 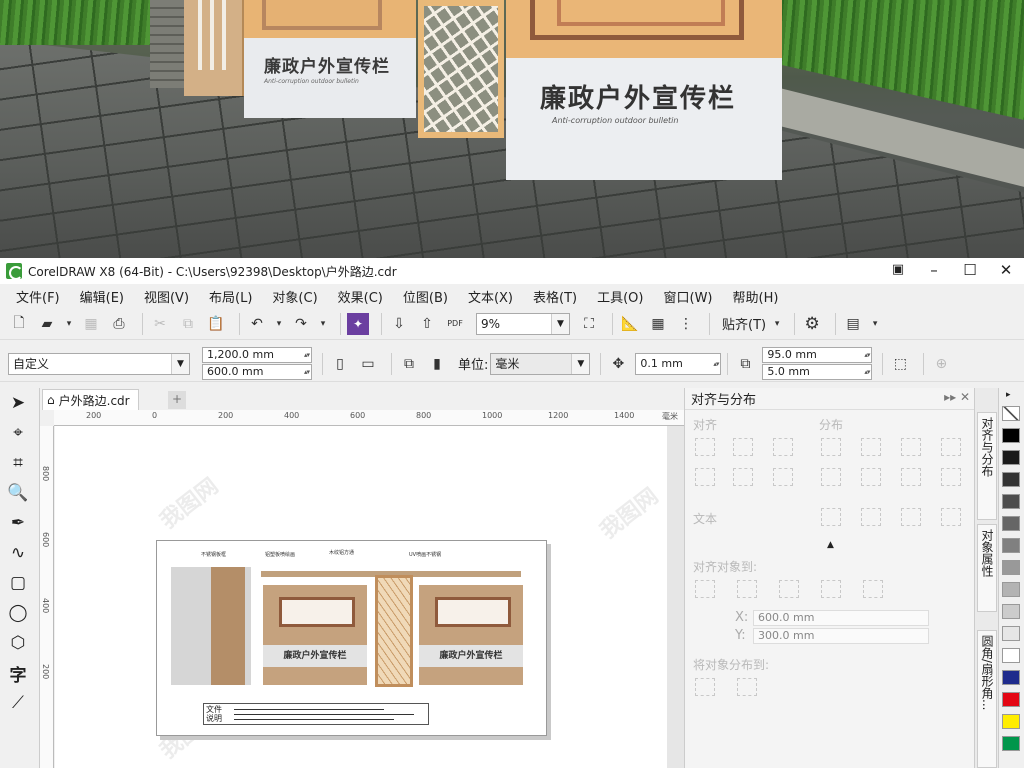 What do you see at coordinates (898, 271) in the screenshot?
I see `account-icon: ▣` at bounding box center [898, 271].